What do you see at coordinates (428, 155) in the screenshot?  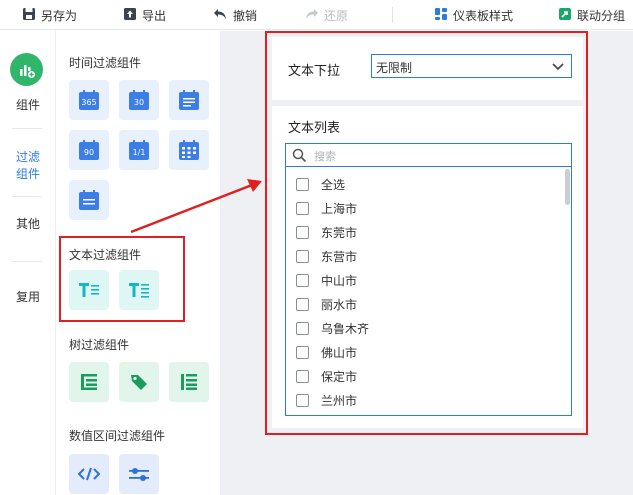 I see `list-search-input: 搜索` at bounding box center [428, 155].